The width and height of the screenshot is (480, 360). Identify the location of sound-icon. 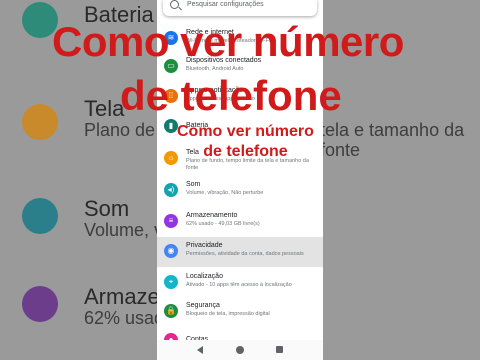
(40, 216).